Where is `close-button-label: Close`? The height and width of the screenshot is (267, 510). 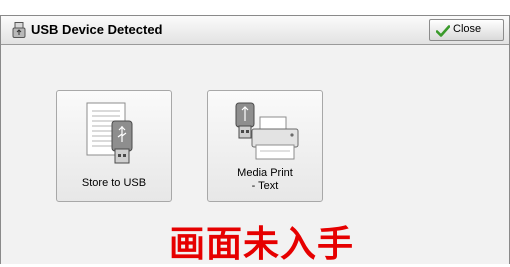
close-button-label: Close is located at coordinates (467, 29).